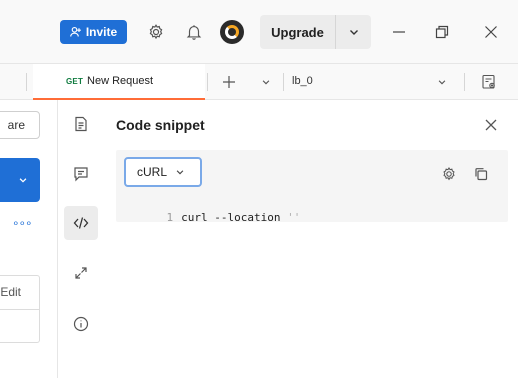  I want to click on code-snippet-button, so click(81, 223).